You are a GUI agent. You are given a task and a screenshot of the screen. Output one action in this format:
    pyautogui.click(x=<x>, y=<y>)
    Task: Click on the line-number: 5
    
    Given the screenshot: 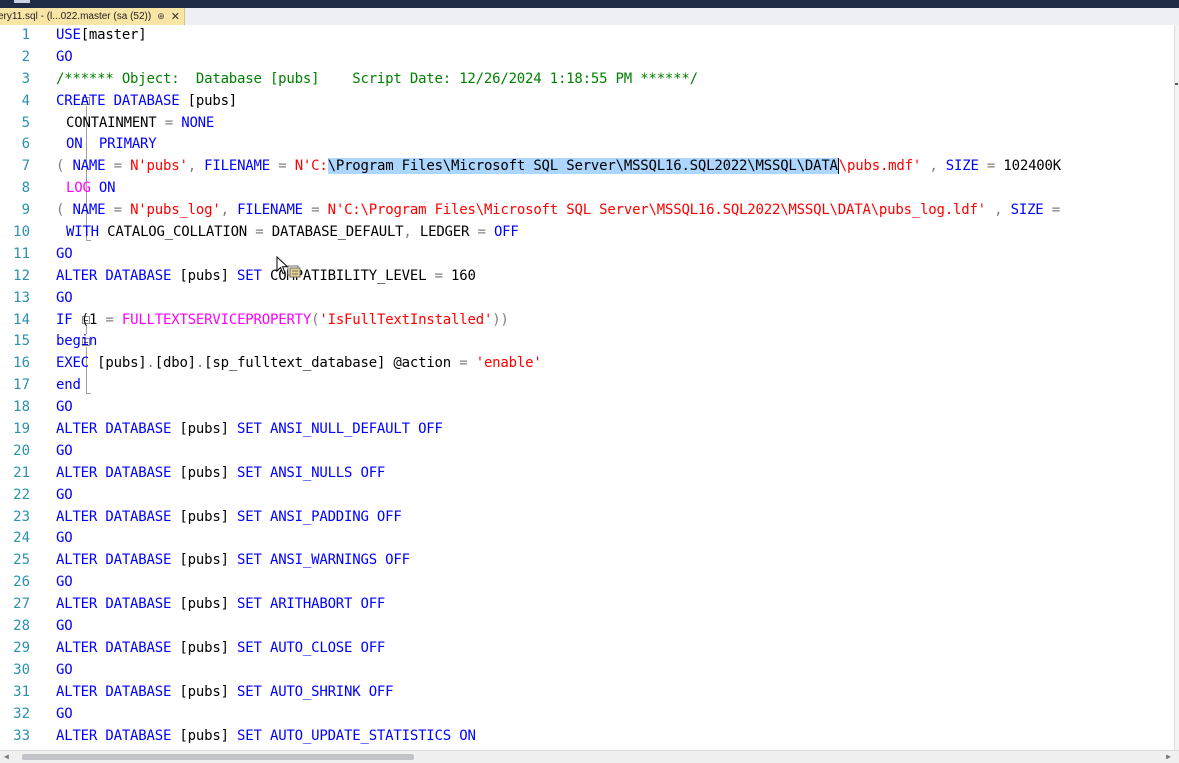 What is the action you would take?
    pyautogui.click(x=25, y=122)
    